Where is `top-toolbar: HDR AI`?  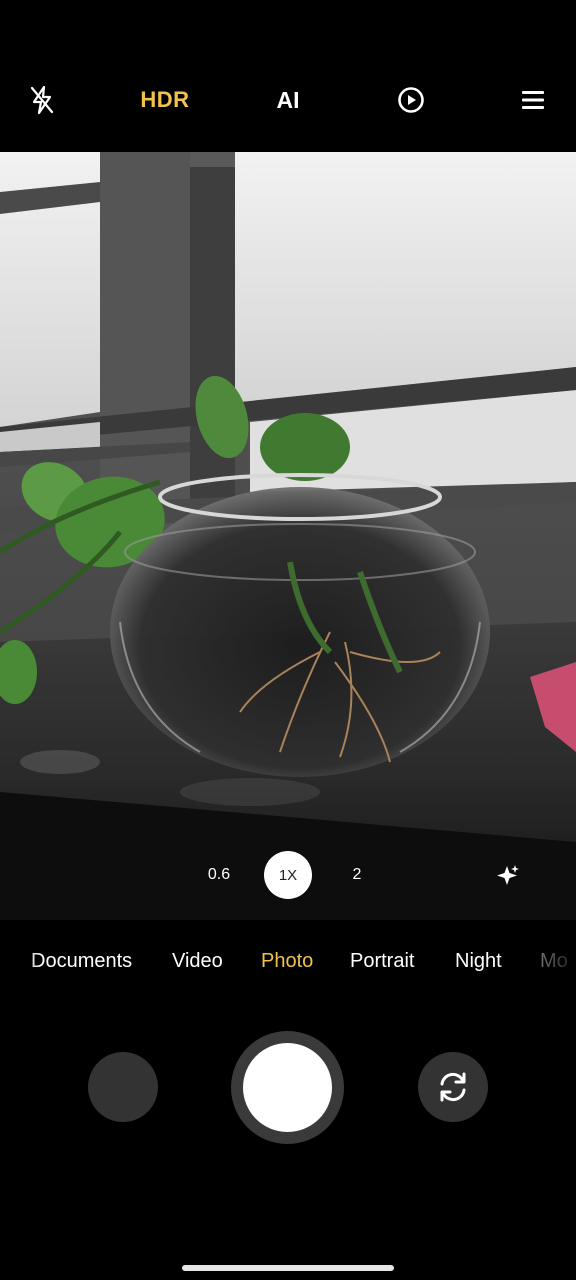
top-toolbar: HDR AI is located at coordinates (288, 76).